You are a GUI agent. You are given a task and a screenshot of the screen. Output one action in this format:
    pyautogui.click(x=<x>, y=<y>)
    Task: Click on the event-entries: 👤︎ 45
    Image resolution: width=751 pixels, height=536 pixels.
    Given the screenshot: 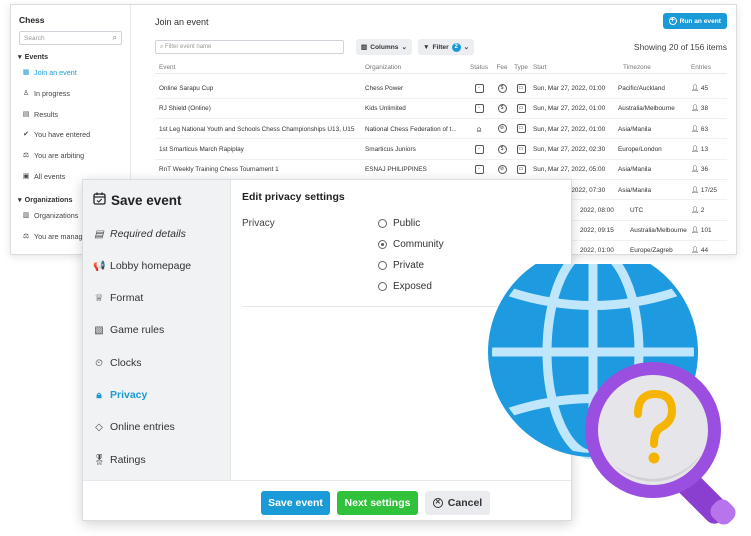 What is the action you would take?
    pyautogui.click(x=700, y=88)
    